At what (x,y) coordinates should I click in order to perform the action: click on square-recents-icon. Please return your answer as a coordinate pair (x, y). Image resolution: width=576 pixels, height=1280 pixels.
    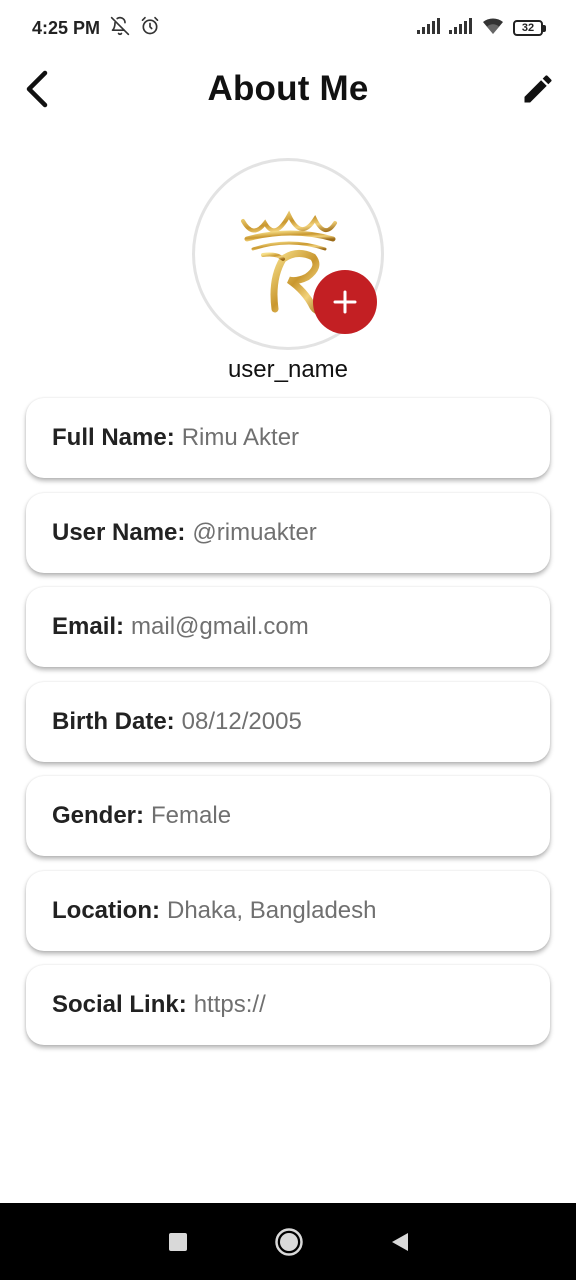
    Looking at the image, I should click on (178, 1241).